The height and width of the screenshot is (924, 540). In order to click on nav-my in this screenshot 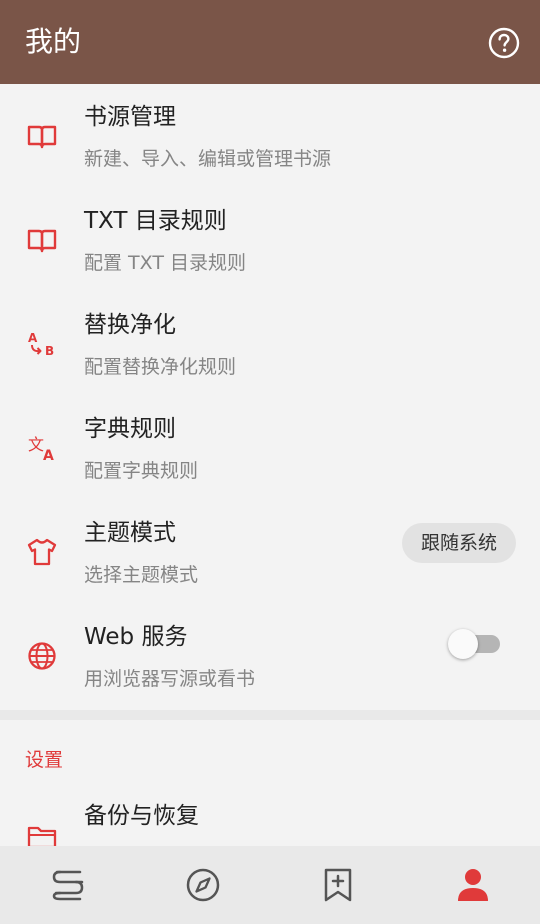, I will do `click(472, 885)`.